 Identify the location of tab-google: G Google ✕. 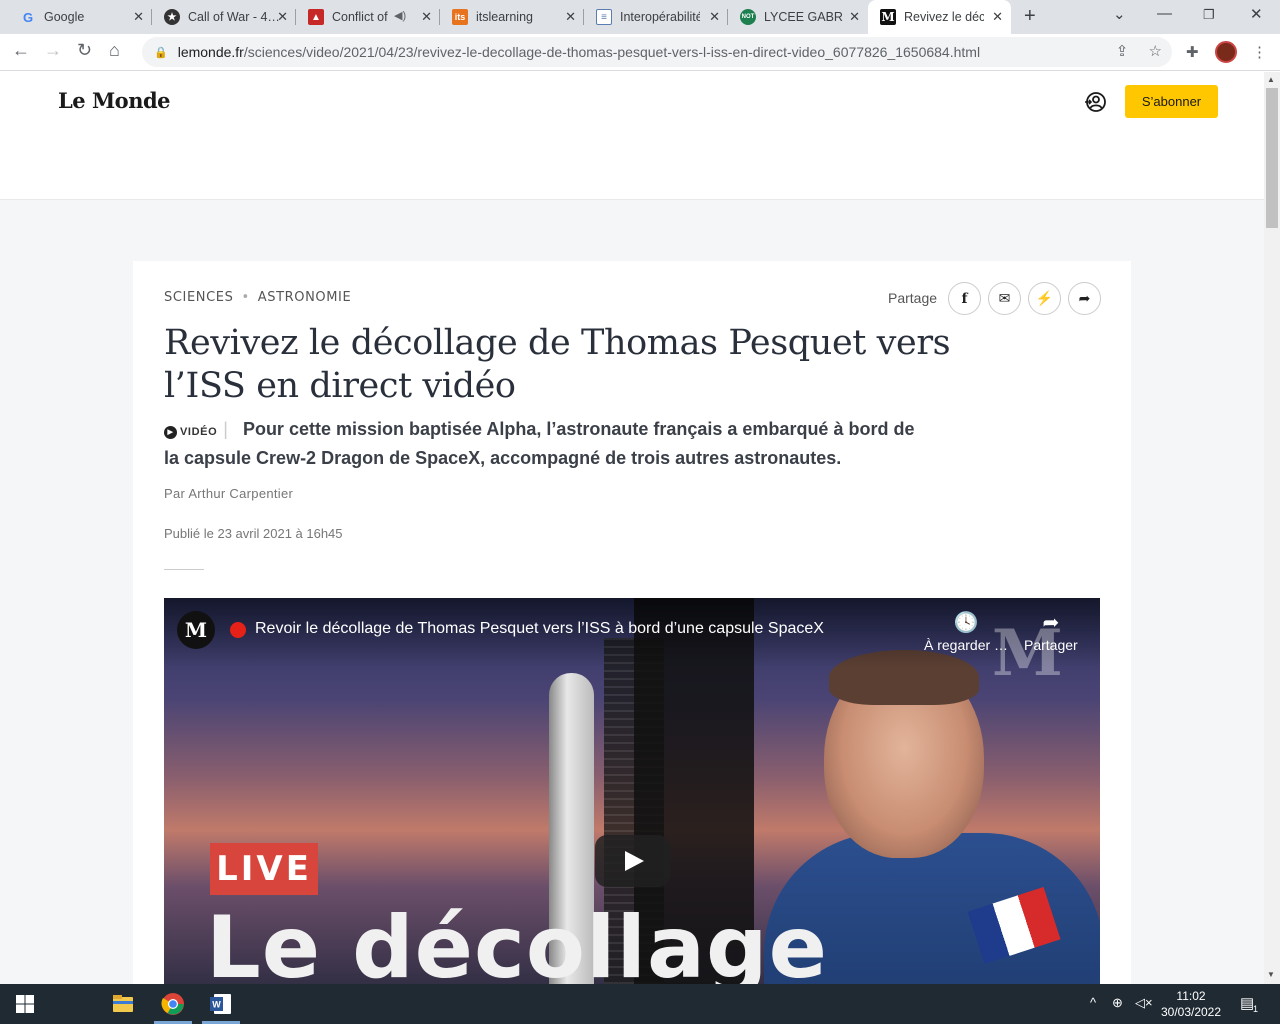
(80, 17).